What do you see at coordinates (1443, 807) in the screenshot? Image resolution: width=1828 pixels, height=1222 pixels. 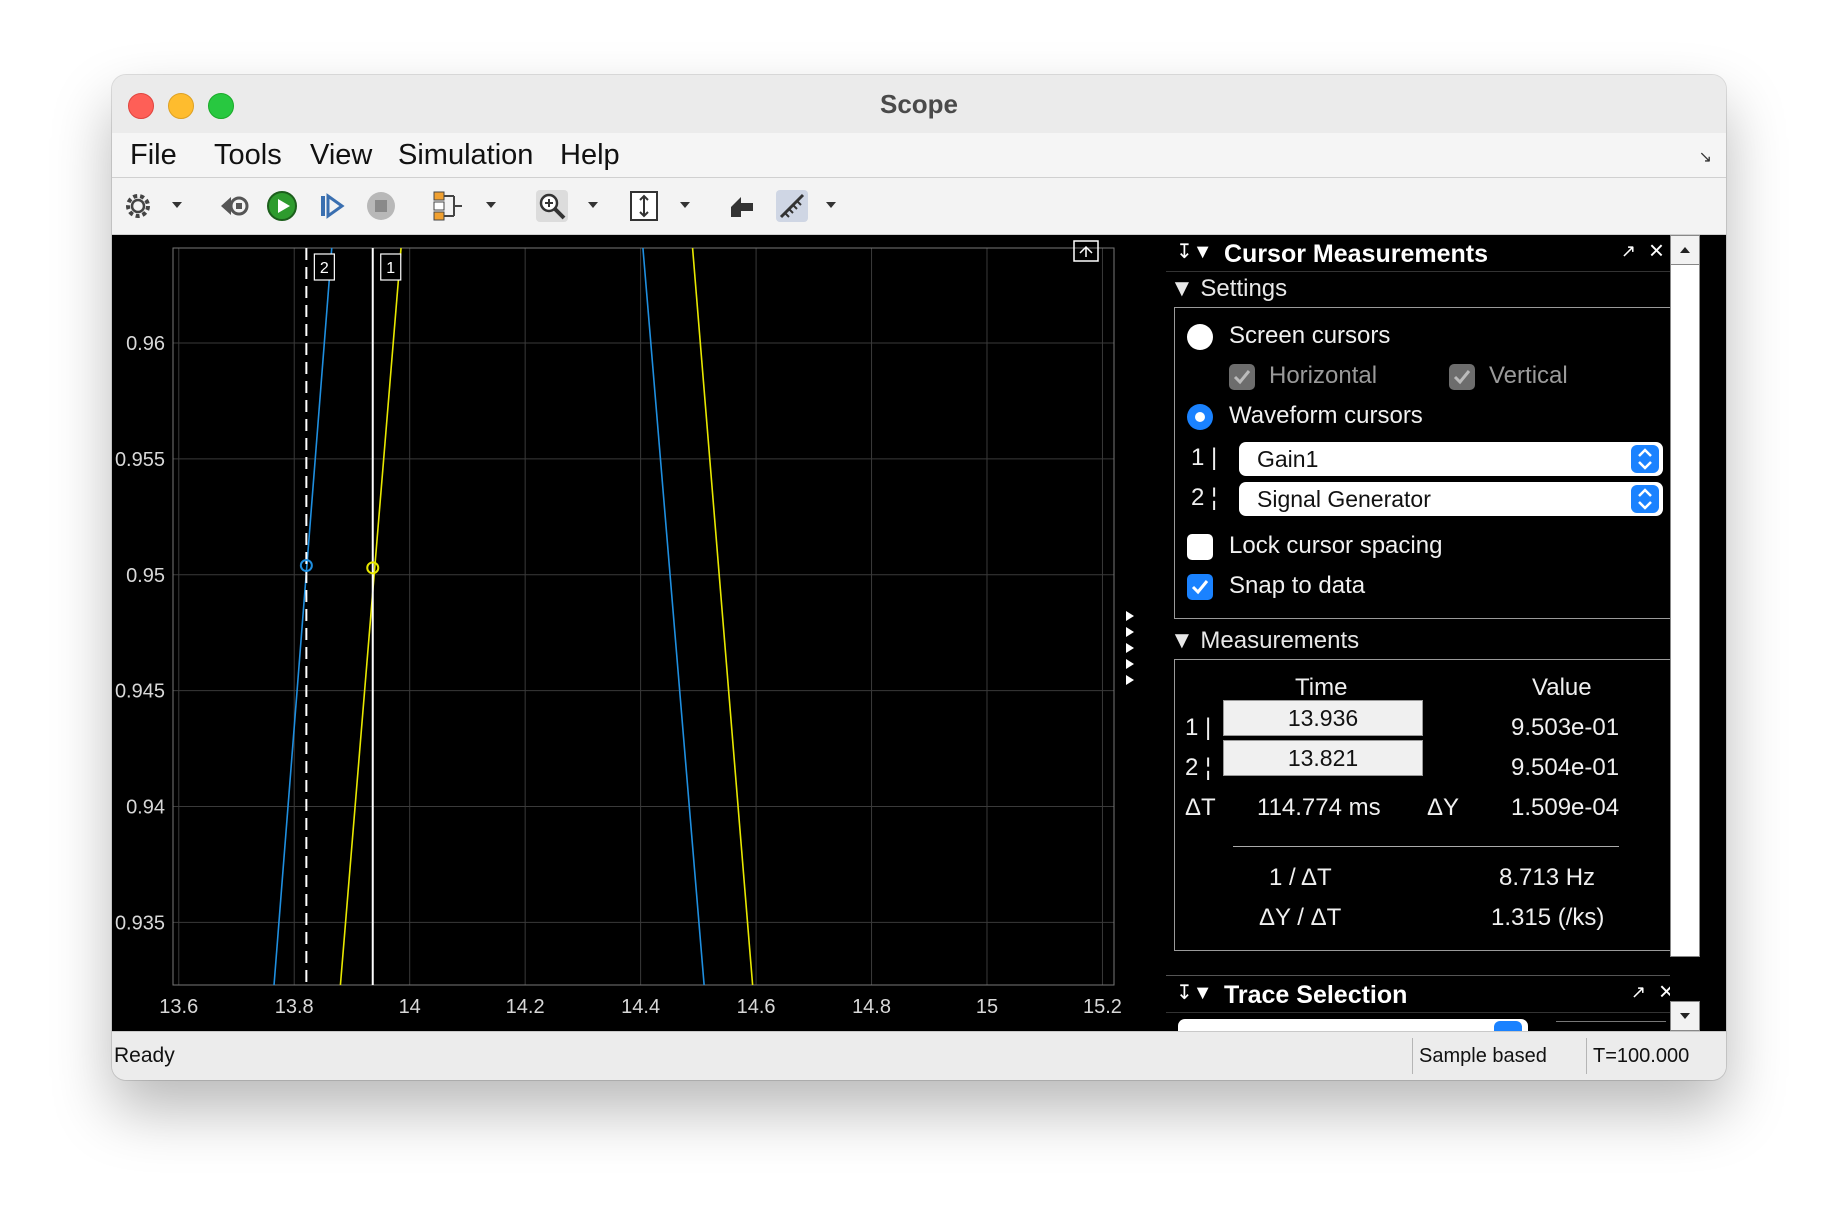 I see `delta-y-label: ΔY` at bounding box center [1443, 807].